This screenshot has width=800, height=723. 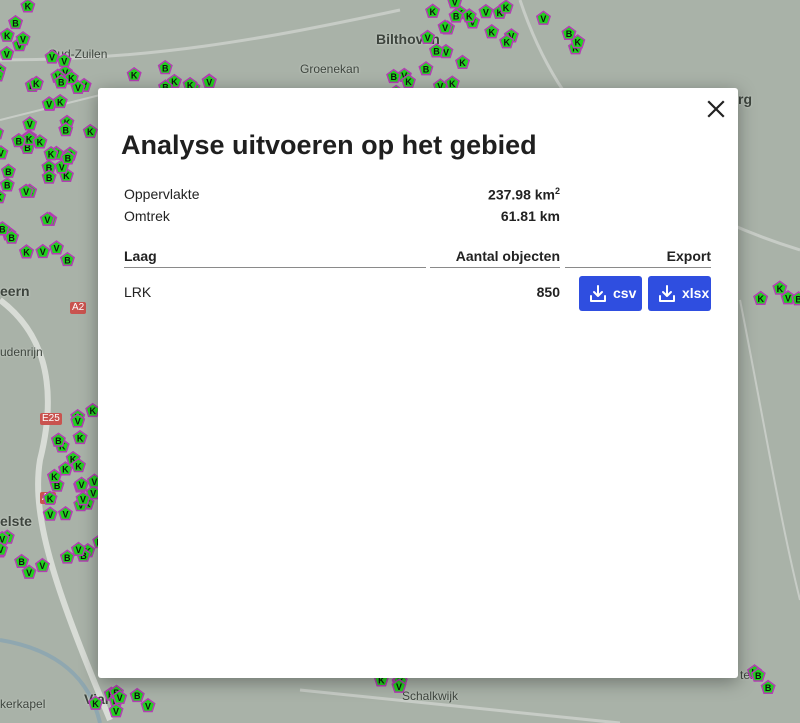 What do you see at coordinates (524, 194) in the screenshot?
I see `area-value: 237.98 km2` at bounding box center [524, 194].